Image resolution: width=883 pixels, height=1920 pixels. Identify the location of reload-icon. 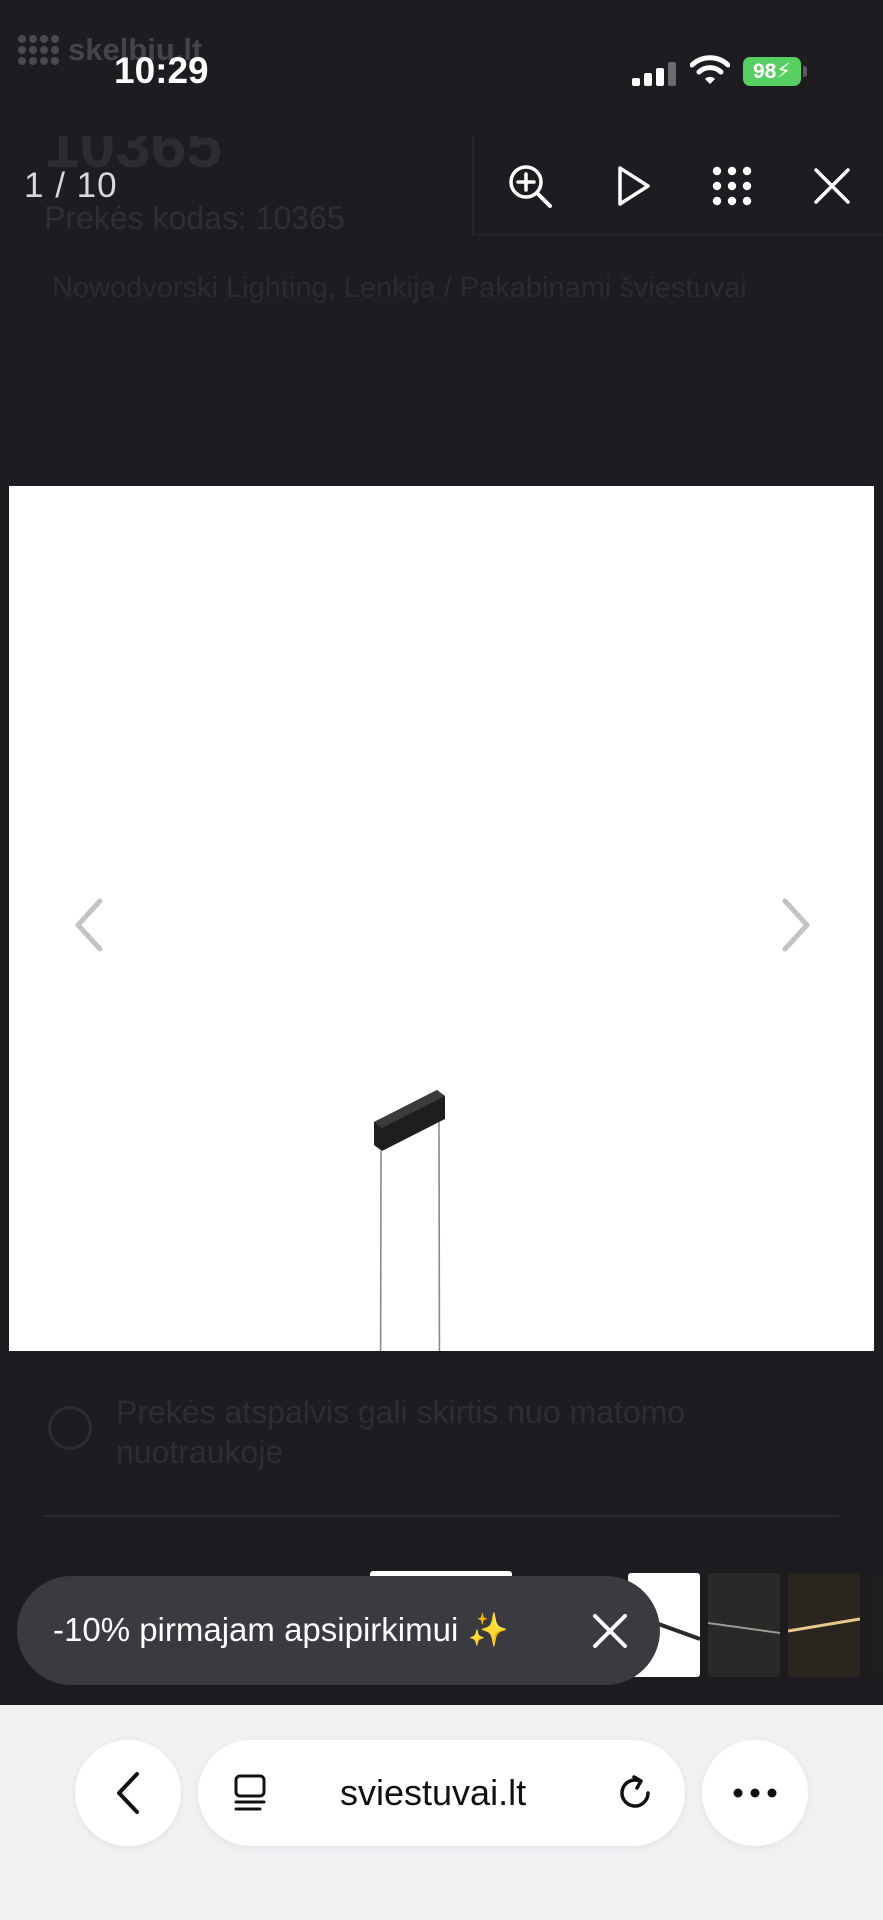
(635, 1791).